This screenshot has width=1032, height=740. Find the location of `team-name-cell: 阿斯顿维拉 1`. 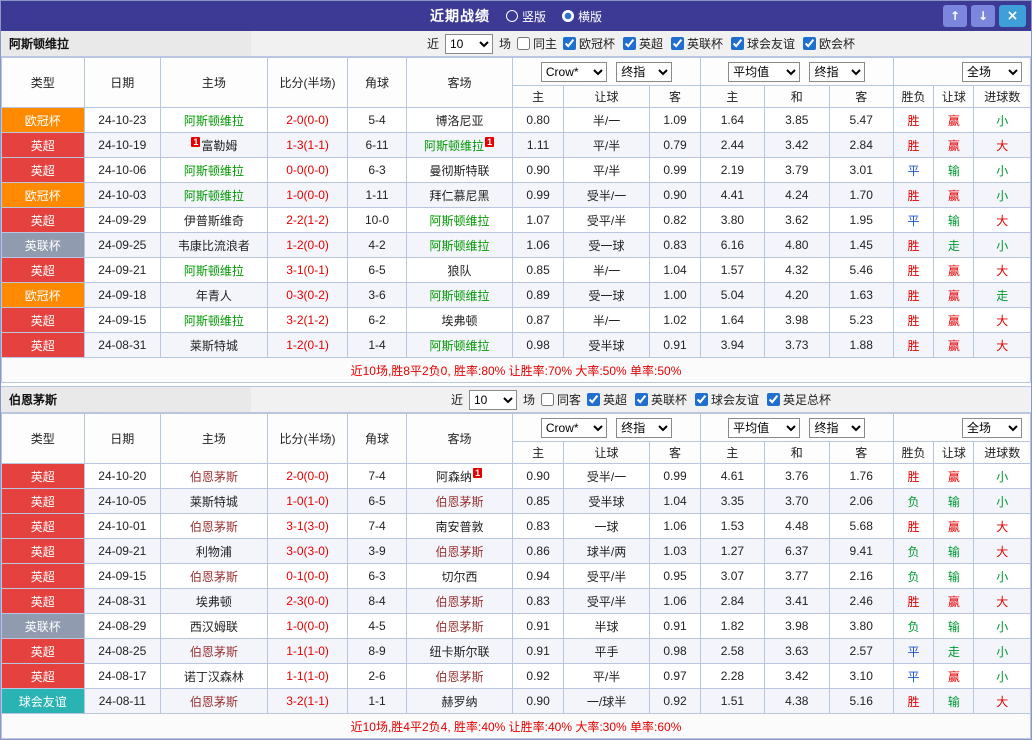

team-name-cell: 阿斯顿维拉 1 is located at coordinates (459, 145).